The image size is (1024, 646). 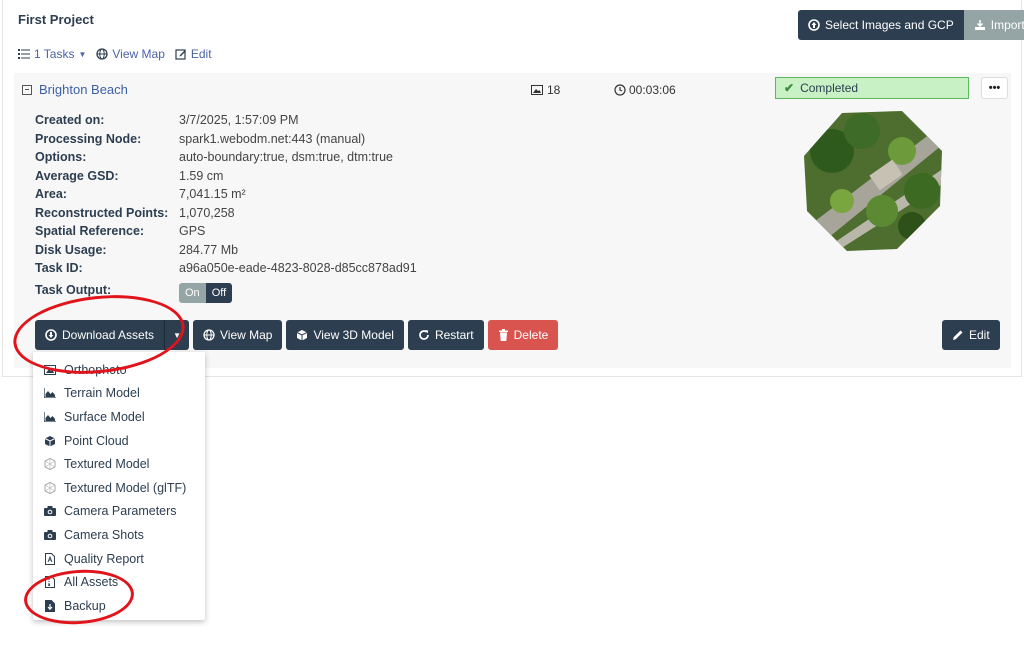 I want to click on restart-button: Restart, so click(x=445, y=335).